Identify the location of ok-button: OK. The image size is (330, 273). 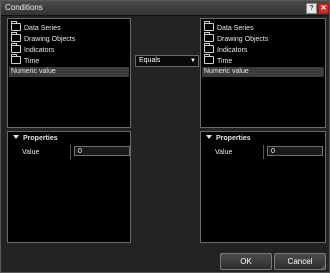
(246, 261).